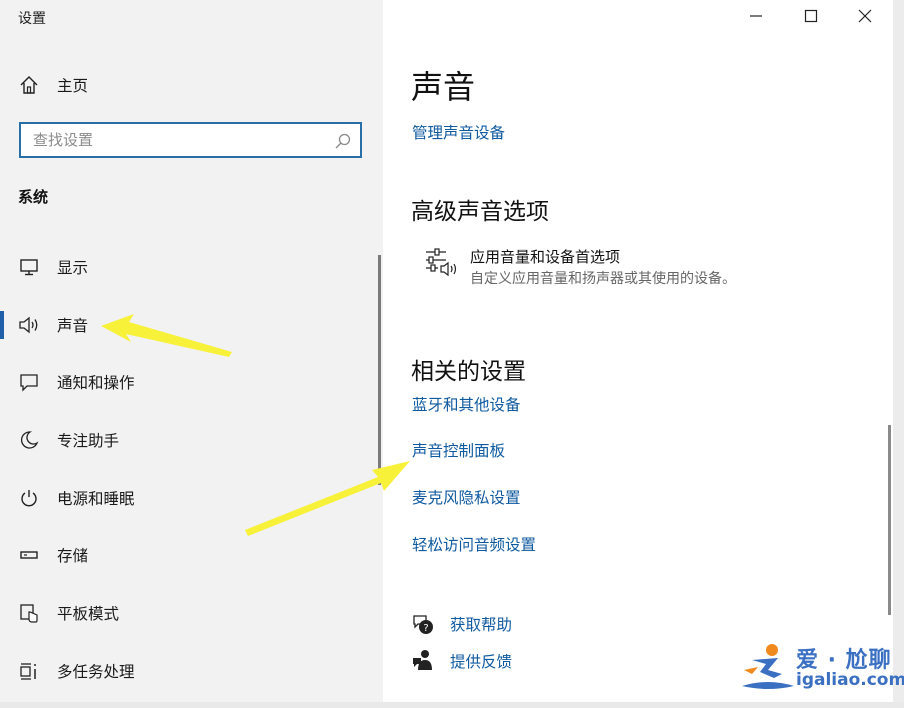  Describe the element at coordinates (441, 263) in the screenshot. I see `volume-mixer-icon` at that location.